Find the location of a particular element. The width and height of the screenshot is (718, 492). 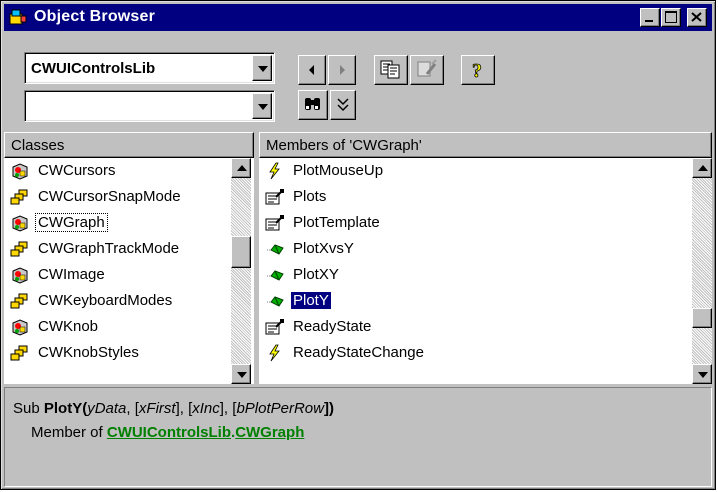

object-browser-icon is located at coordinates (18, 17).